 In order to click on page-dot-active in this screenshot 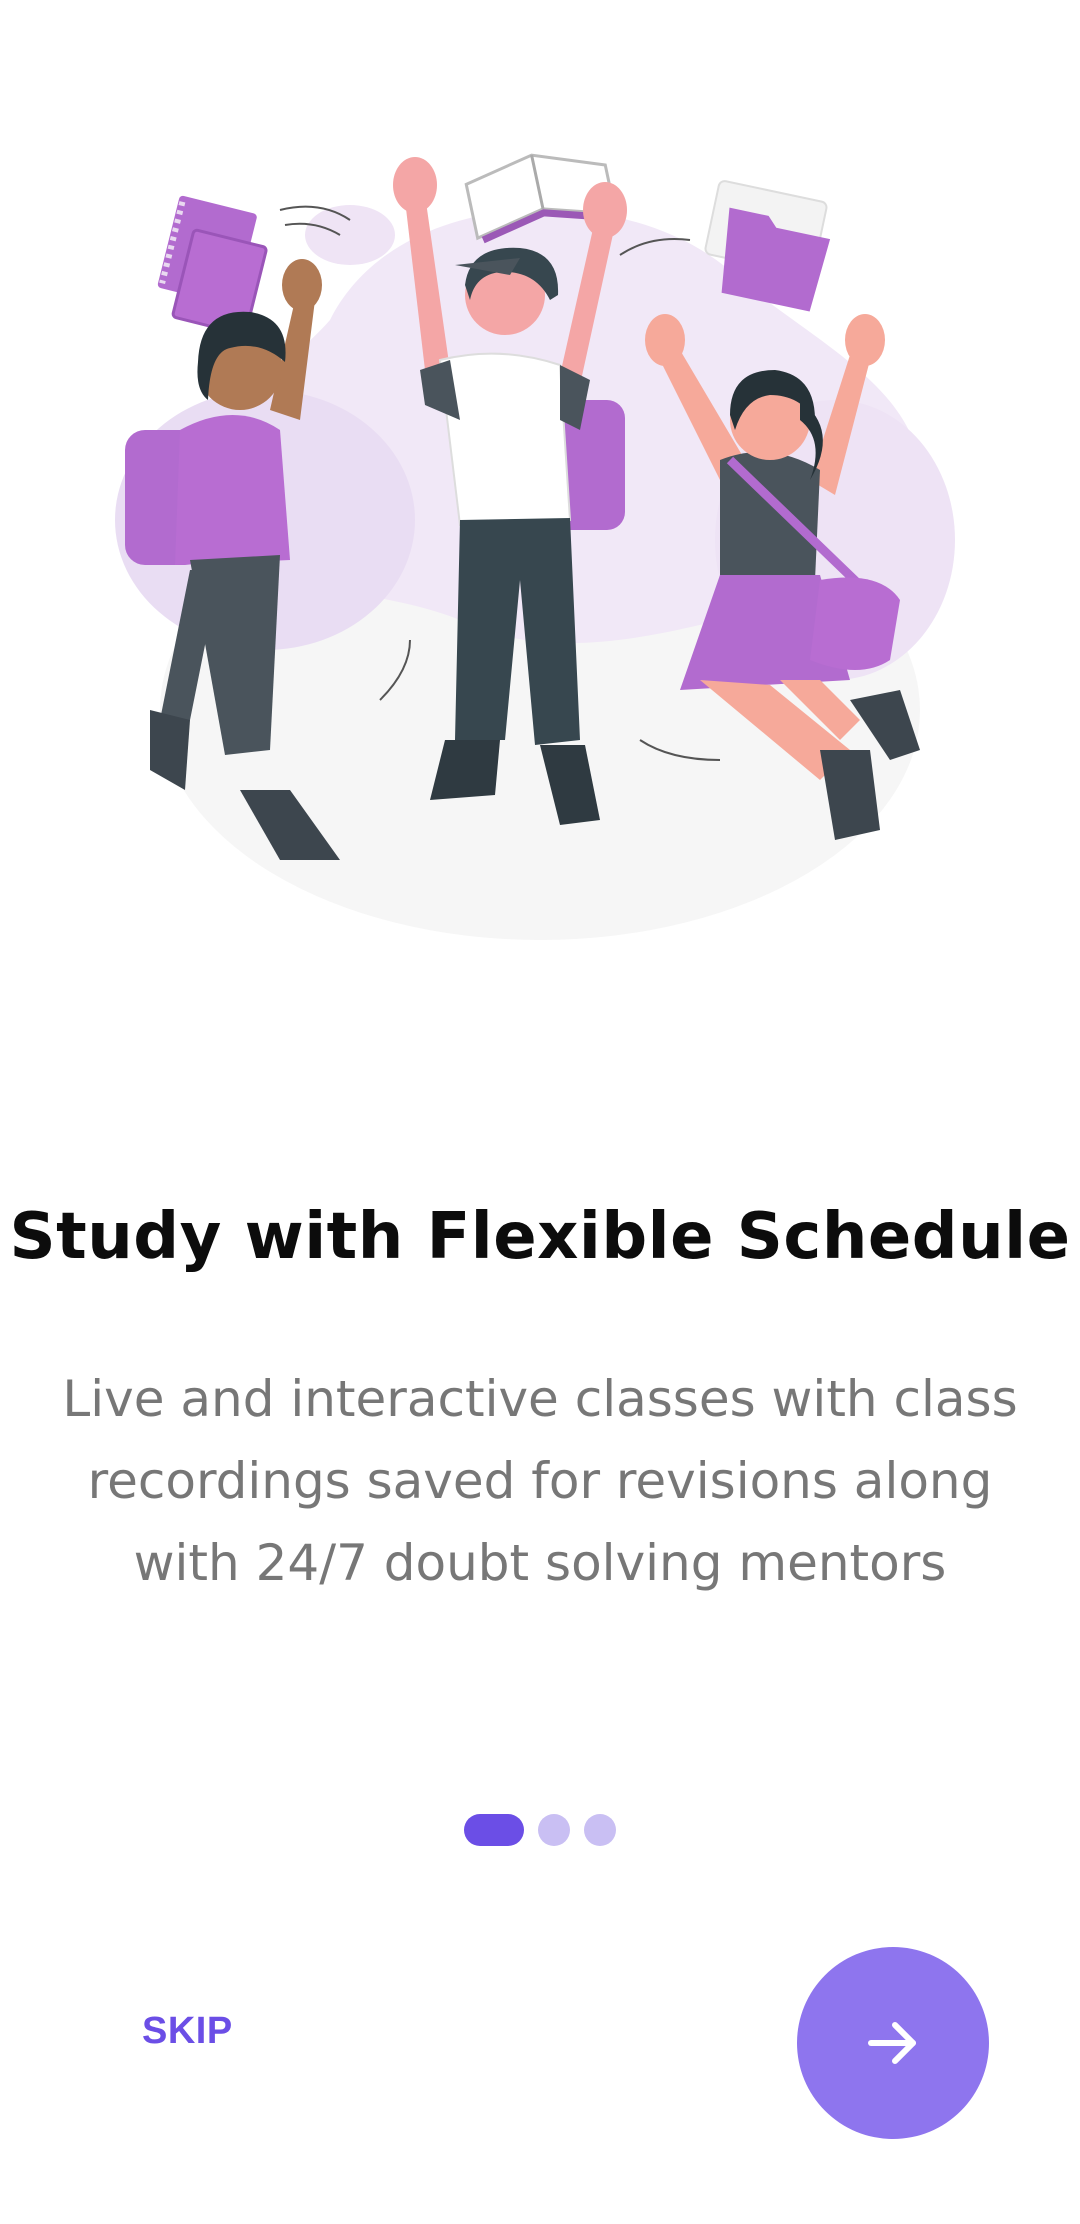, I will do `click(494, 1830)`.